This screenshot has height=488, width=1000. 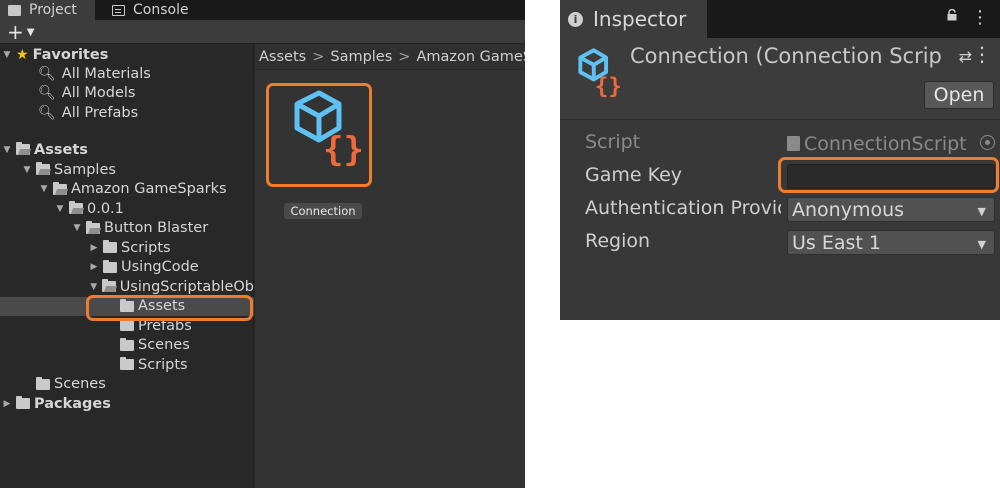 I want to click on breadcrumb: Assets > Samples > Amazon GameSparks, so click(x=390, y=57).